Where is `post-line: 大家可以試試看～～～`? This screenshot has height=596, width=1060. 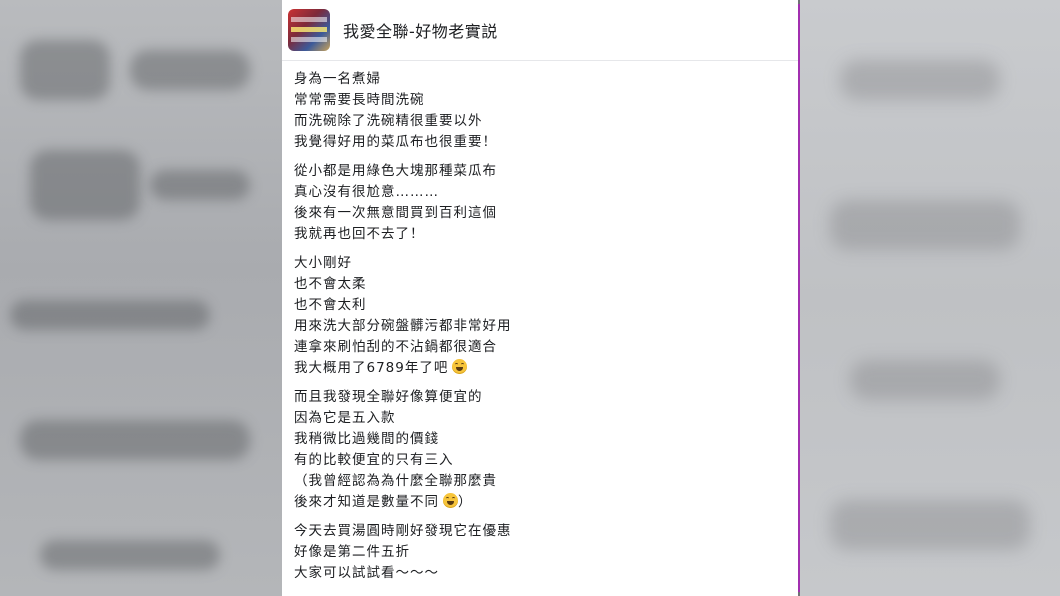
post-line: 大家可以試試看～～～ is located at coordinates (366, 573).